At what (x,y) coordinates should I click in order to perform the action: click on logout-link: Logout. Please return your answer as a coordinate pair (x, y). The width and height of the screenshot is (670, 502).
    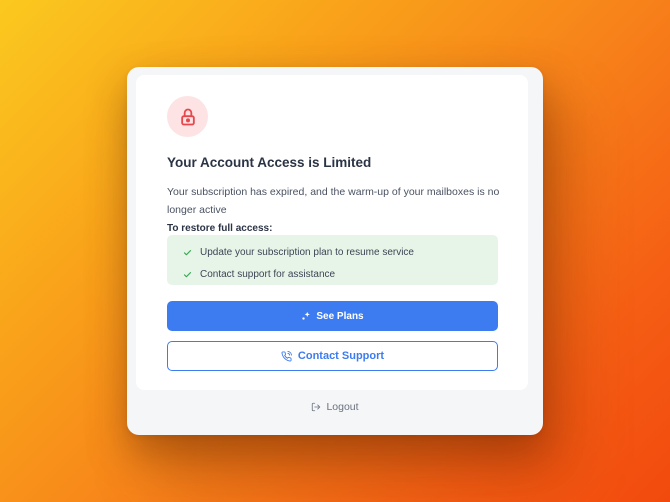
    Looking at the image, I should click on (335, 407).